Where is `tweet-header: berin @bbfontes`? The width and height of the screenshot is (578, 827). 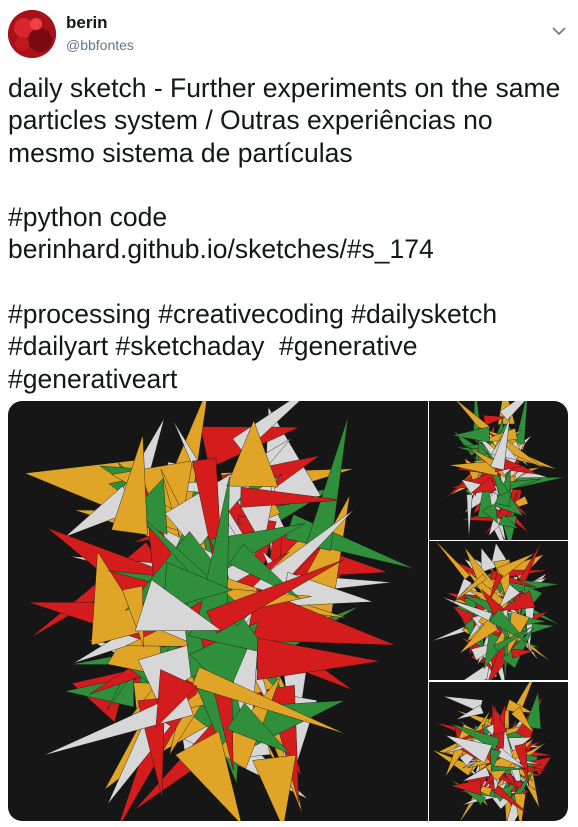 tweet-header: berin @bbfontes is located at coordinates (289, 35).